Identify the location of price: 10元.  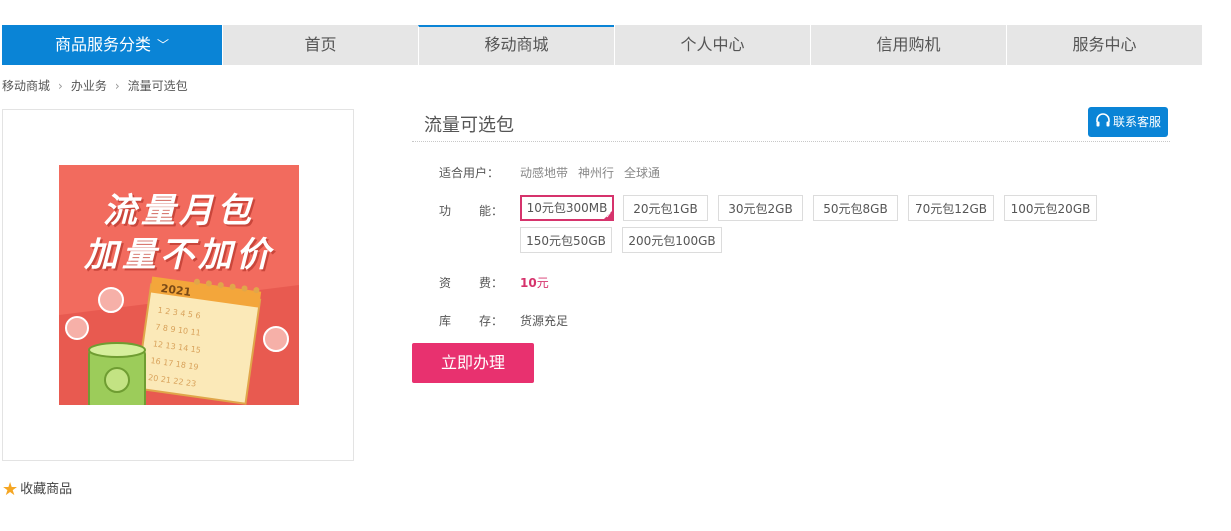
(534, 282).